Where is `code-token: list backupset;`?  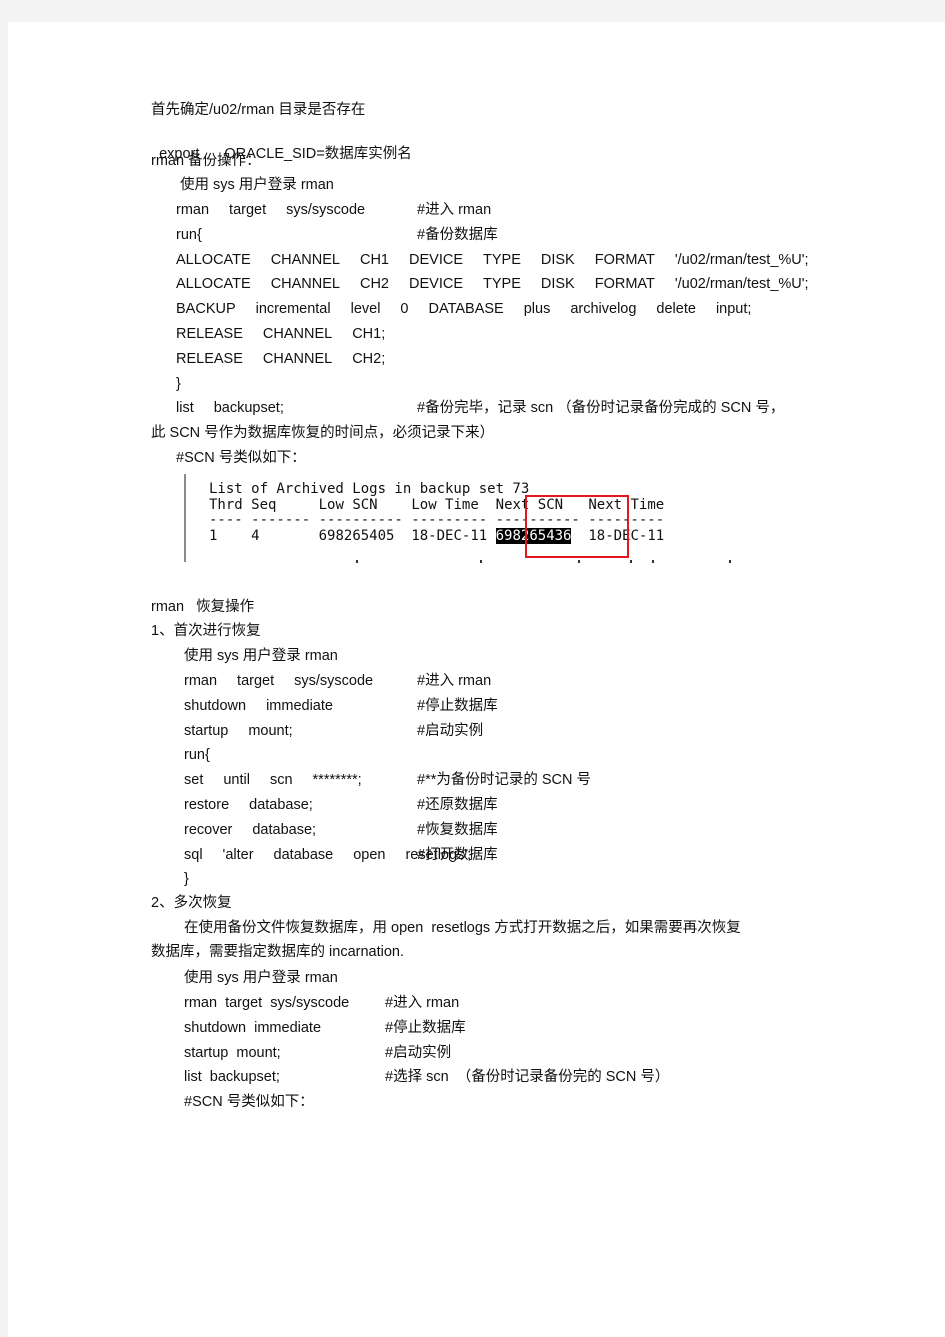
code-token: list backupset; is located at coordinates (232, 1077).